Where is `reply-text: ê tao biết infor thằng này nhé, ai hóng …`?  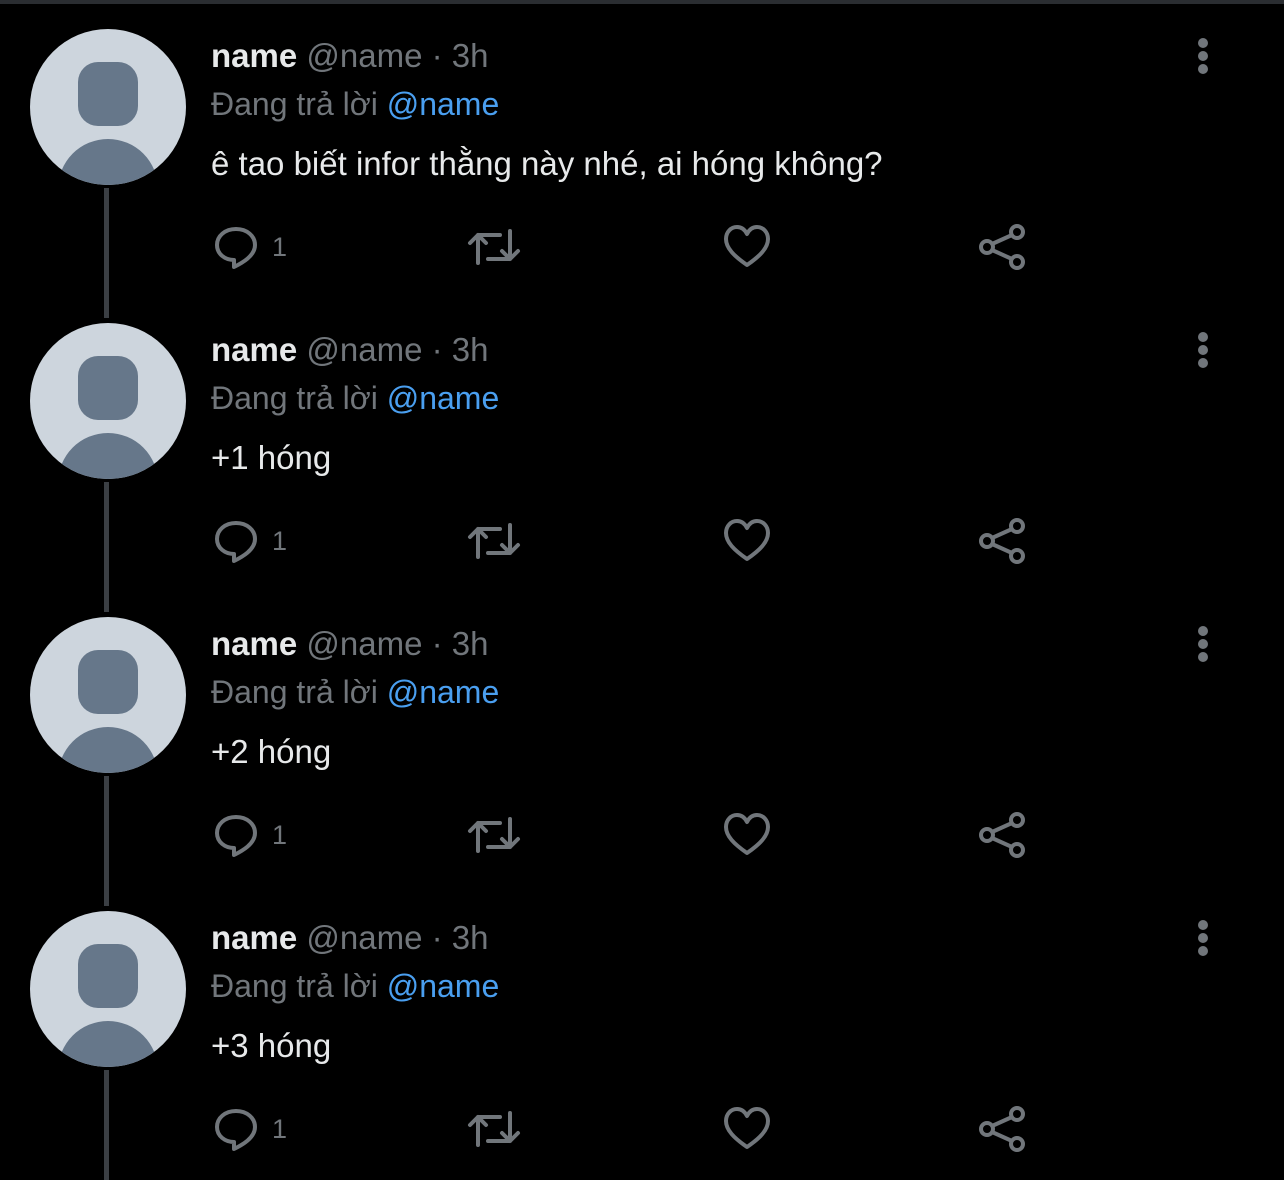
reply-text: ê tao biết infor thằng này nhé, ai hóng … is located at coordinates (547, 163).